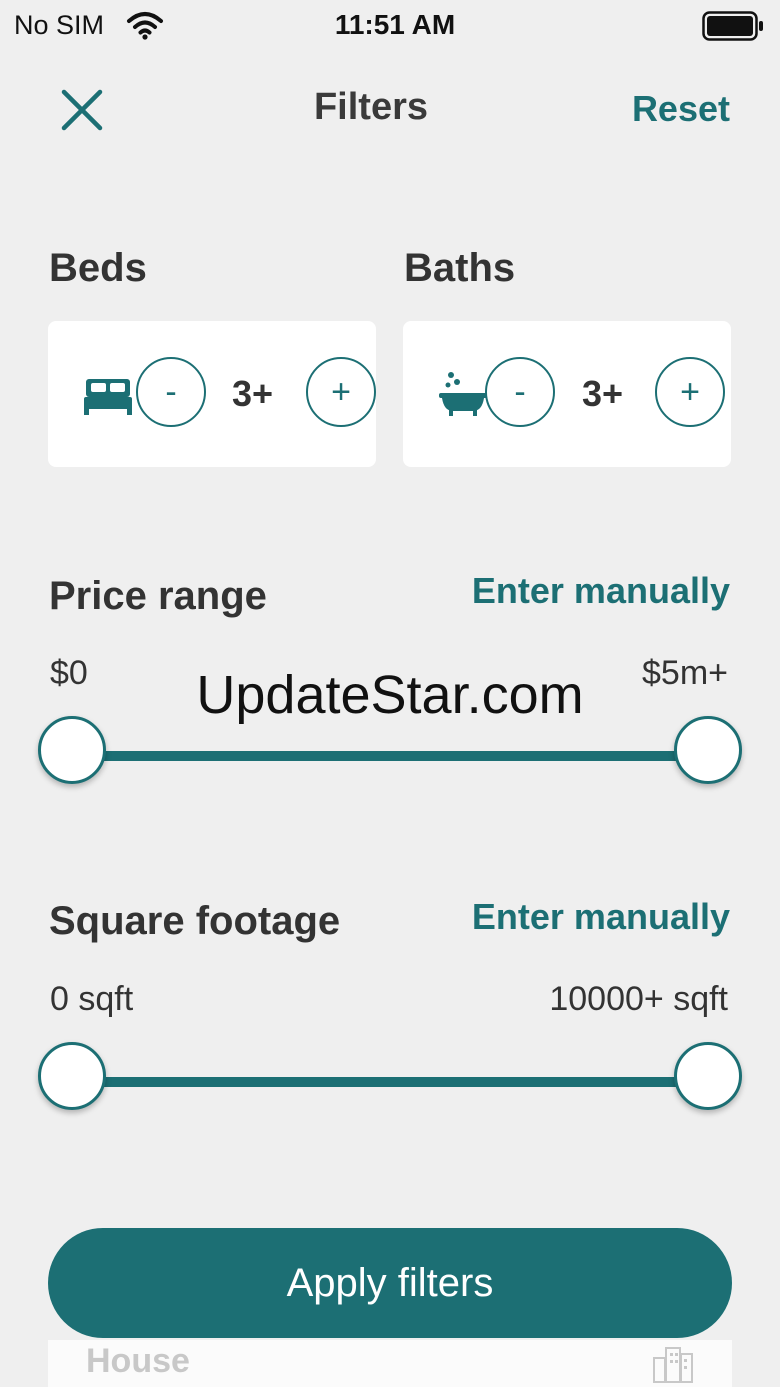 Image resolution: width=780 pixels, height=1387 pixels. I want to click on sqft-min-thumb, so click(72, 1076).